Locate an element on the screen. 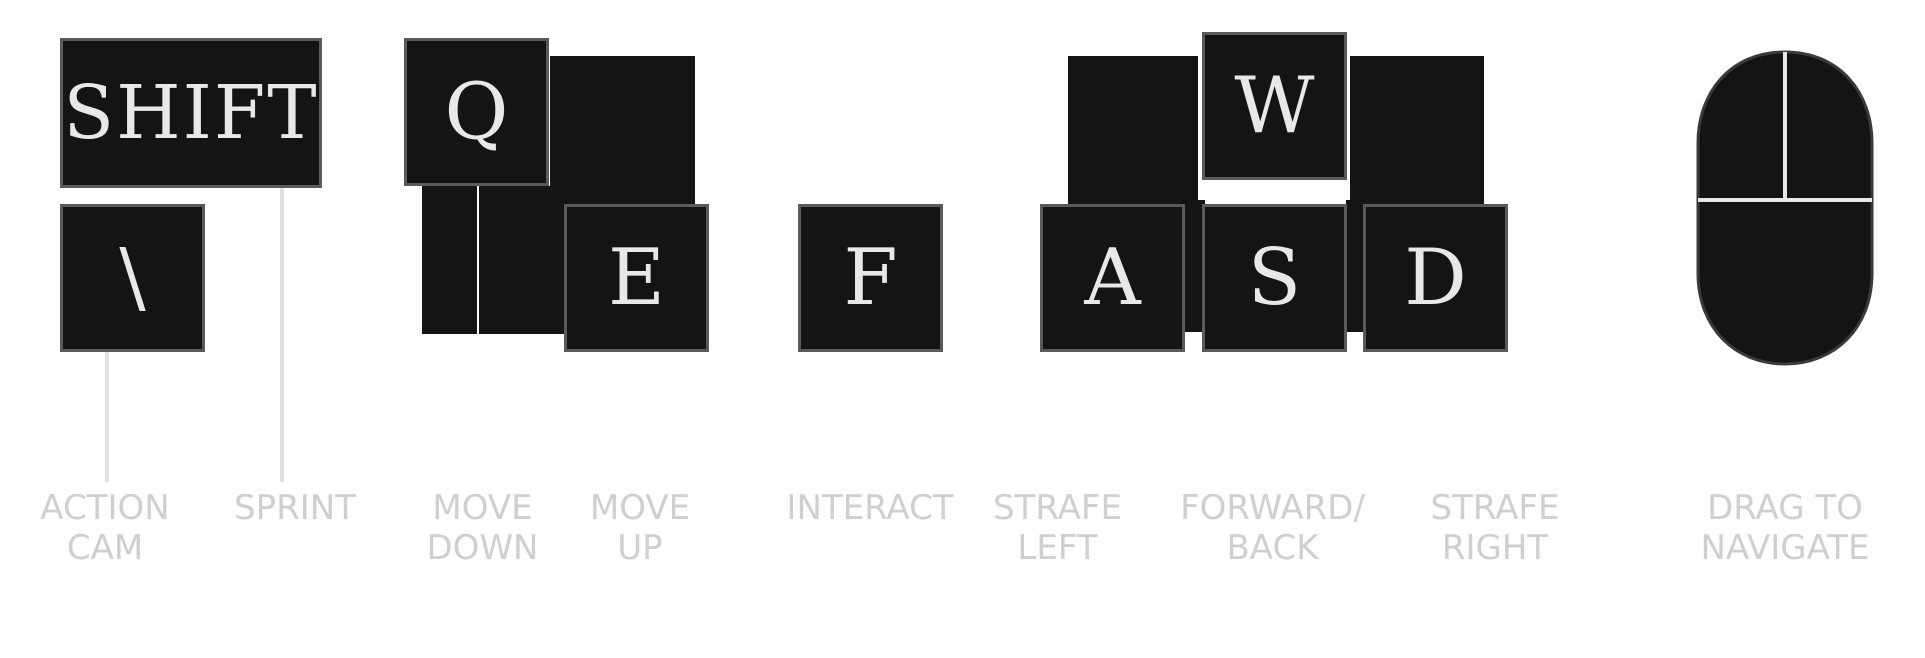 This screenshot has width=1925, height=658. sprint-leader is located at coordinates (282, 334).